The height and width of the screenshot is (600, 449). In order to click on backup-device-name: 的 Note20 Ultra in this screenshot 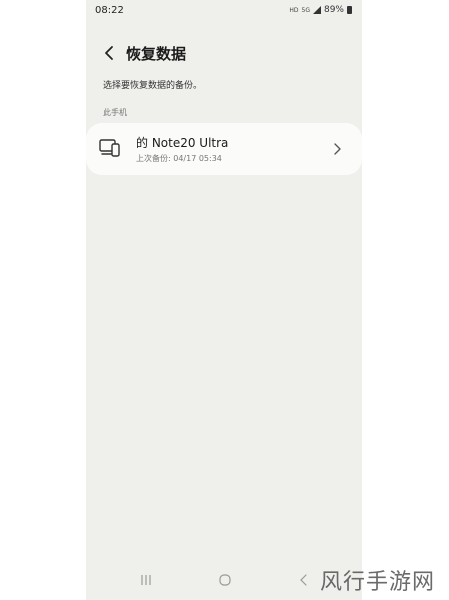, I will do `click(182, 143)`.